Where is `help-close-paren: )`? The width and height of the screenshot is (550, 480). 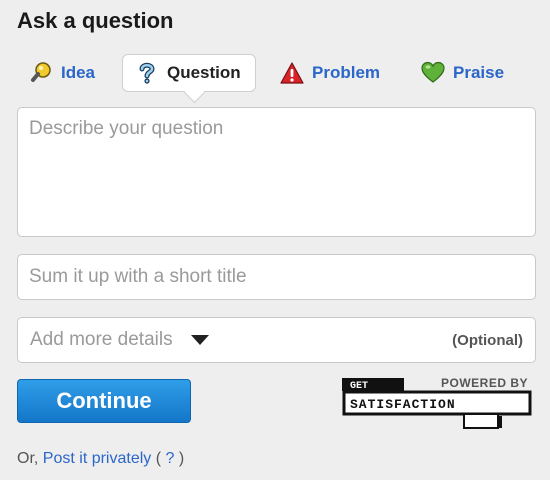 help-close-paren: ) is located at coordinates (181, 458).